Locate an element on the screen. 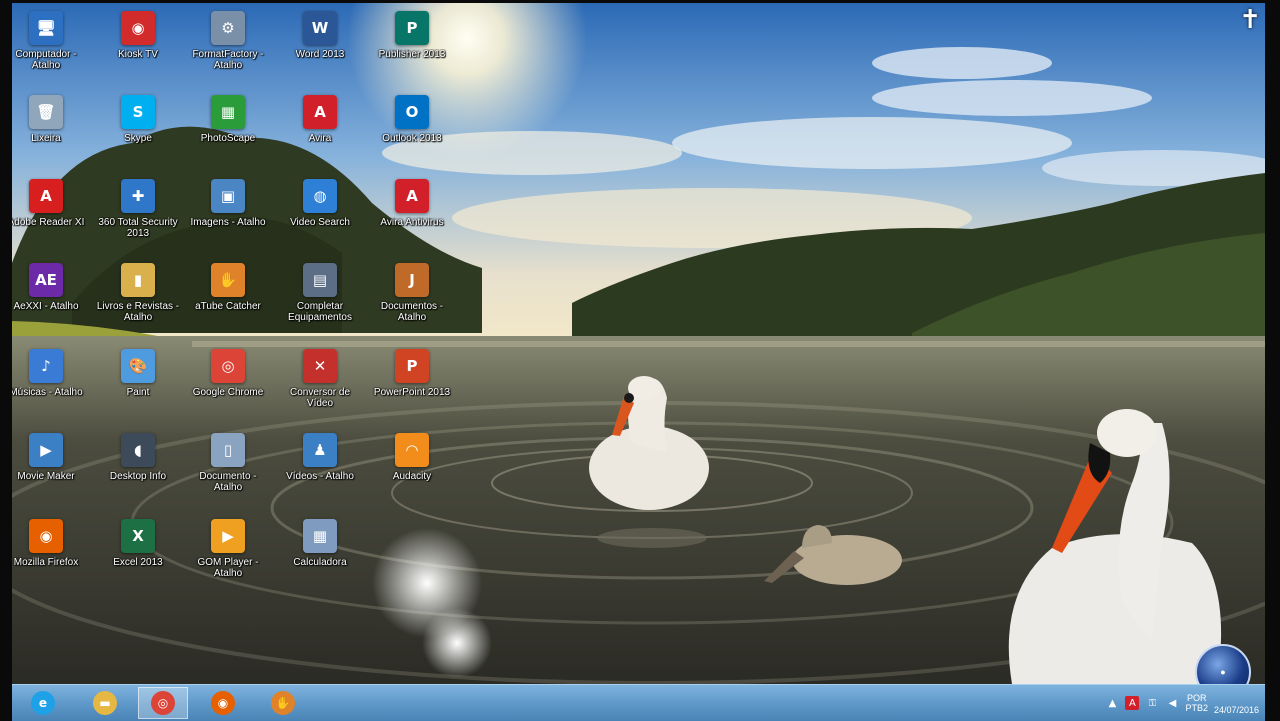 The width and height of the screenshot is (1280, 721). language-line2: PTB2 is located at coordinates (1196, 708).